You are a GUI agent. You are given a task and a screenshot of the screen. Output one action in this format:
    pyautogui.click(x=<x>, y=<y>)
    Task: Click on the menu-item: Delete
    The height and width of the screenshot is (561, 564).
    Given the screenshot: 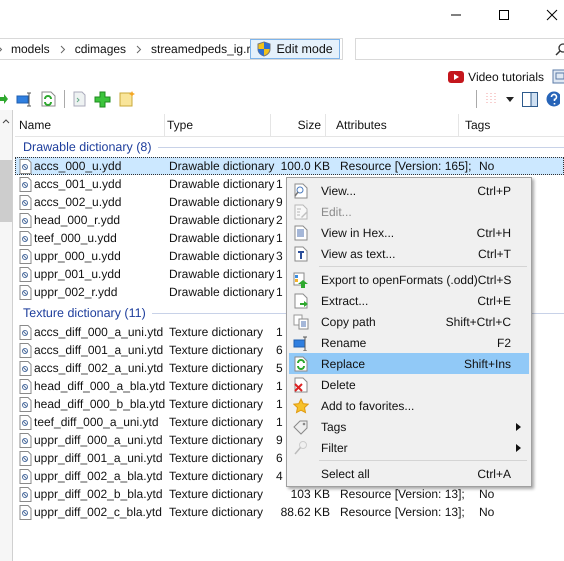 What is the action you would take?
    pyautogui.click(x=409, y=384)
    